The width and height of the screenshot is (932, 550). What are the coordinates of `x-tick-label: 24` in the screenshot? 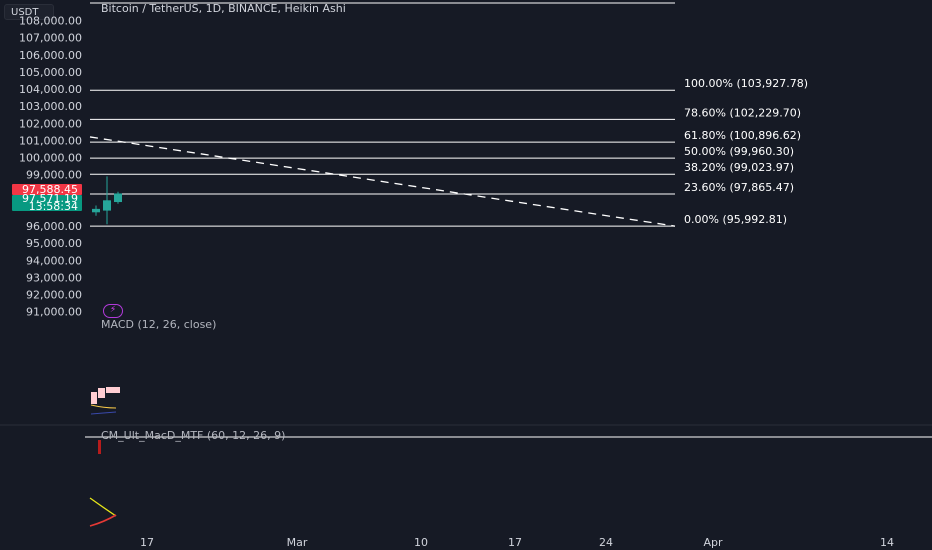 It's located at (606, 542).